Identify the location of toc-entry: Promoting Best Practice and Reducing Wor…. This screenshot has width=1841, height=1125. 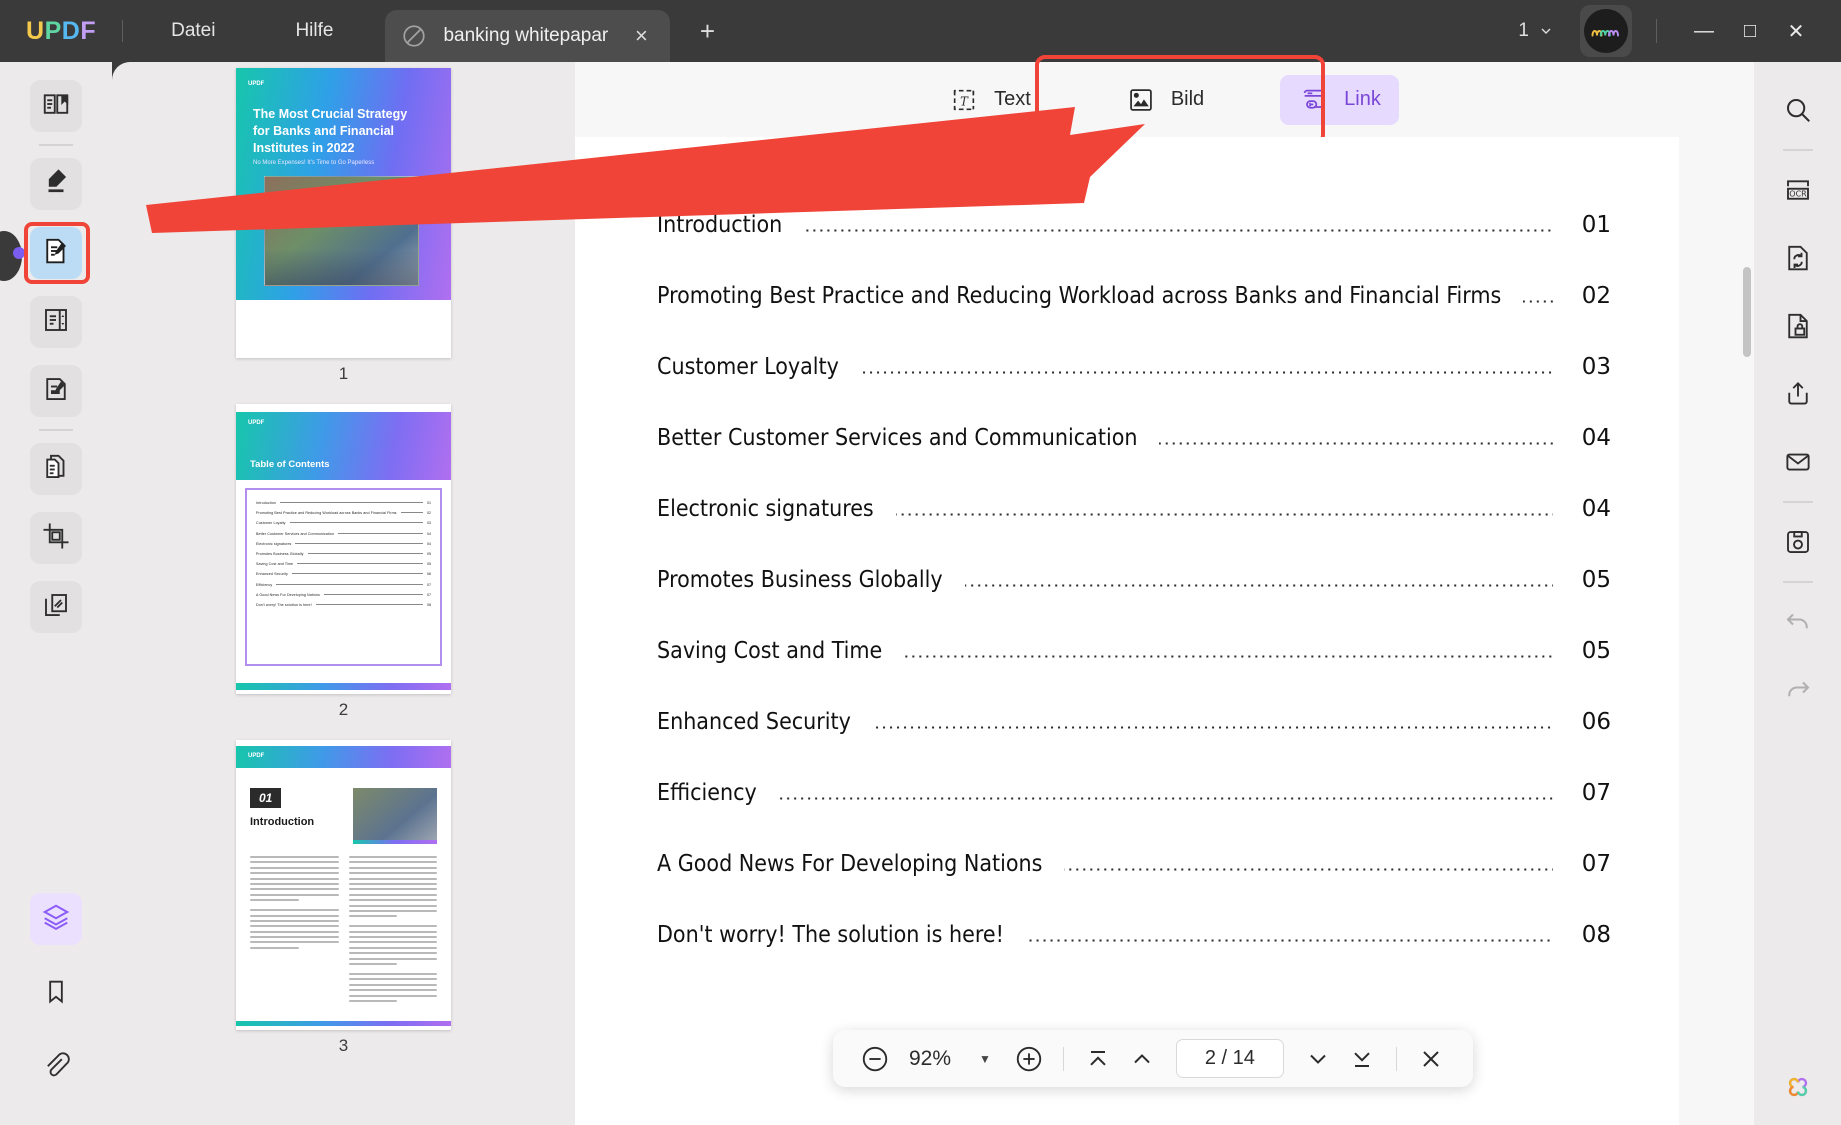
(1134, 318).